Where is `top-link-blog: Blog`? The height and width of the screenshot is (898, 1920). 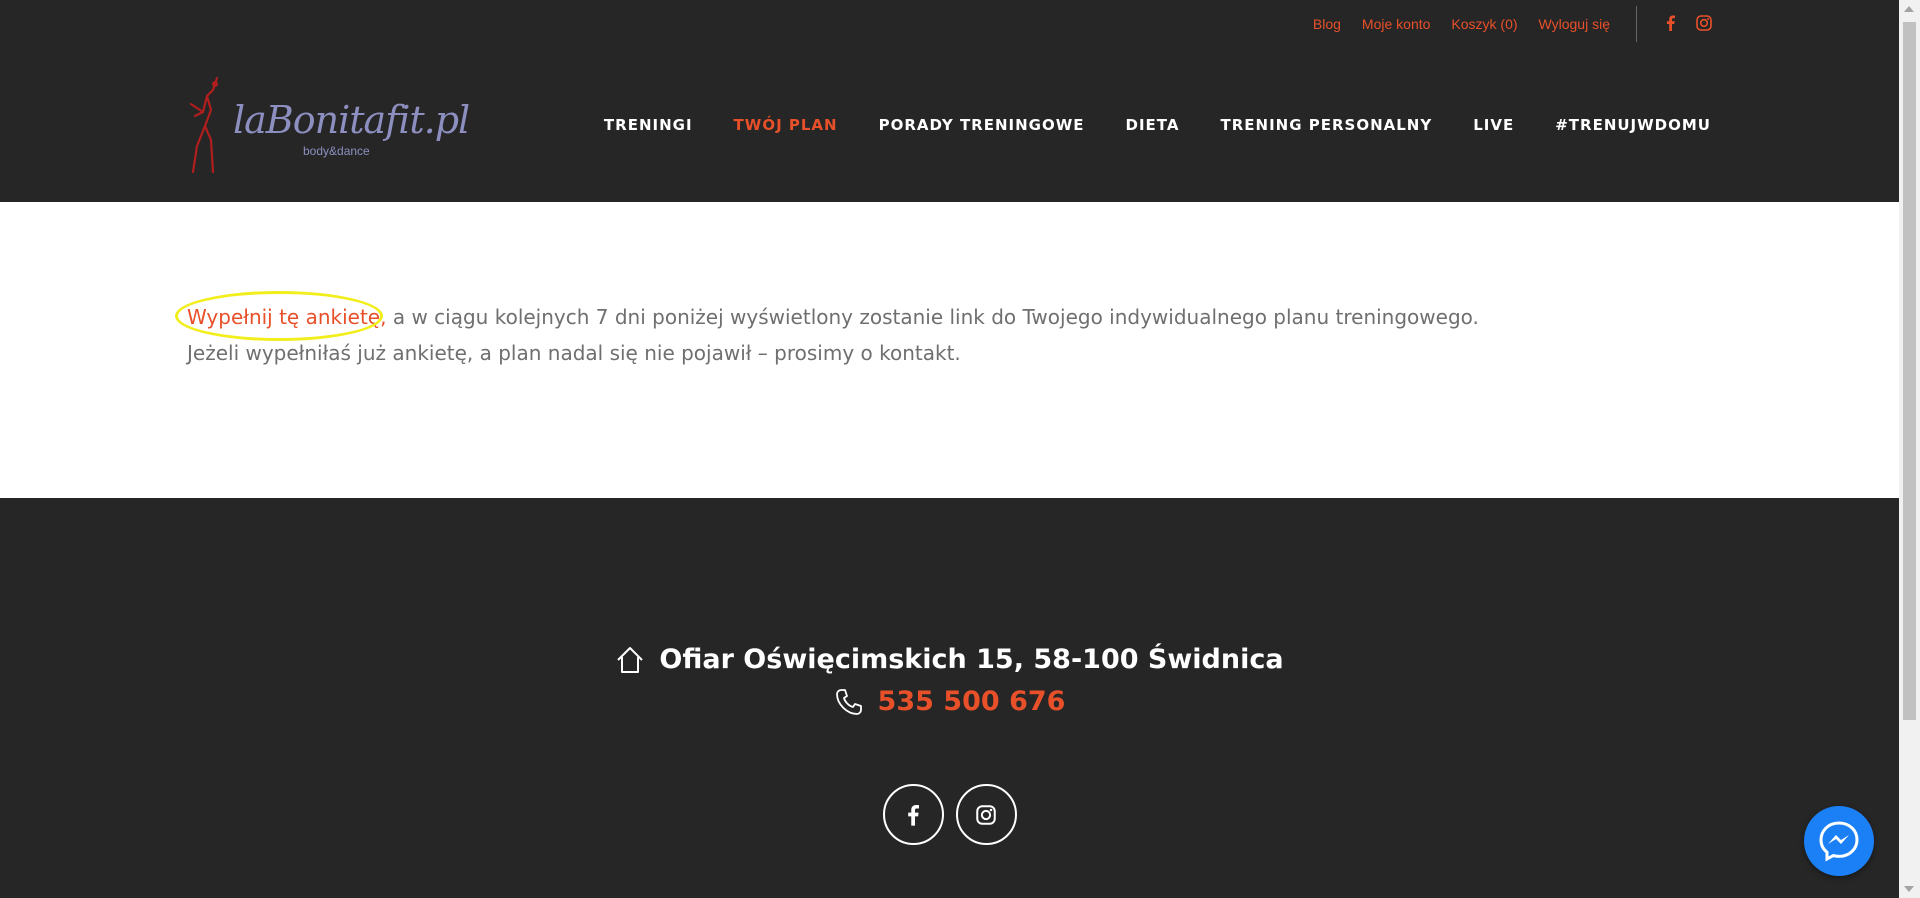
top-link-blog: Blog is located at coordinates (1327, 24).